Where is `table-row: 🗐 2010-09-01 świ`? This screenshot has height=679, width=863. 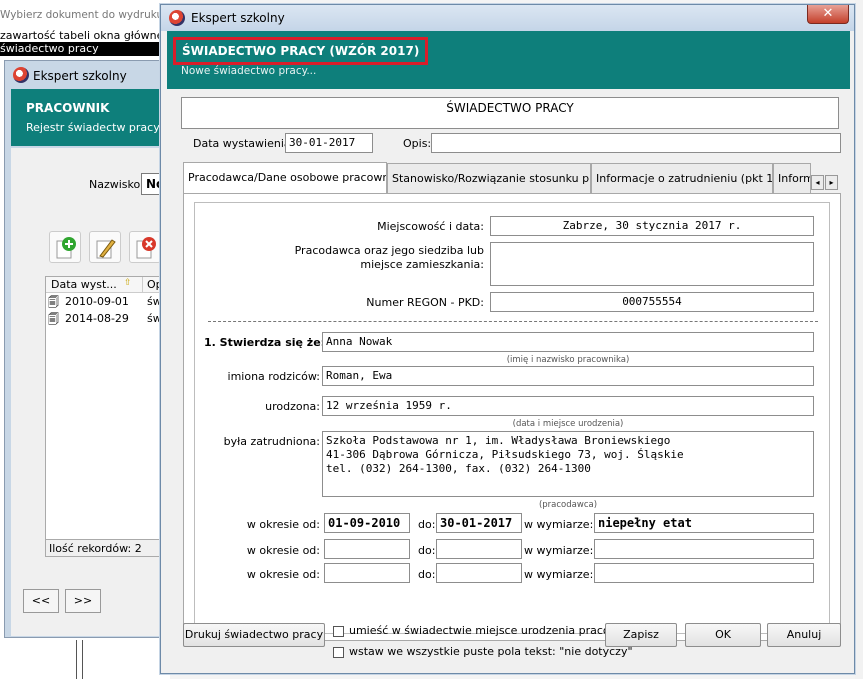
table-row: 🗐 2010-09-01 świ is located at coordinates (110, 302).